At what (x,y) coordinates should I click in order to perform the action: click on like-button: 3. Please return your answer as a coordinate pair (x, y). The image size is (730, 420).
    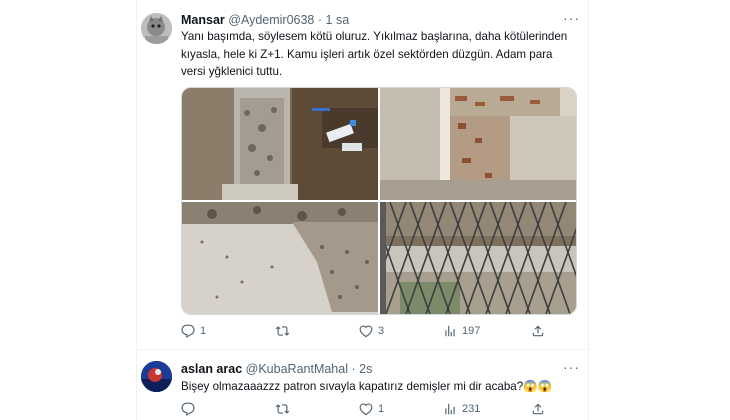
    Looking at the image, I should click on (371, 331).